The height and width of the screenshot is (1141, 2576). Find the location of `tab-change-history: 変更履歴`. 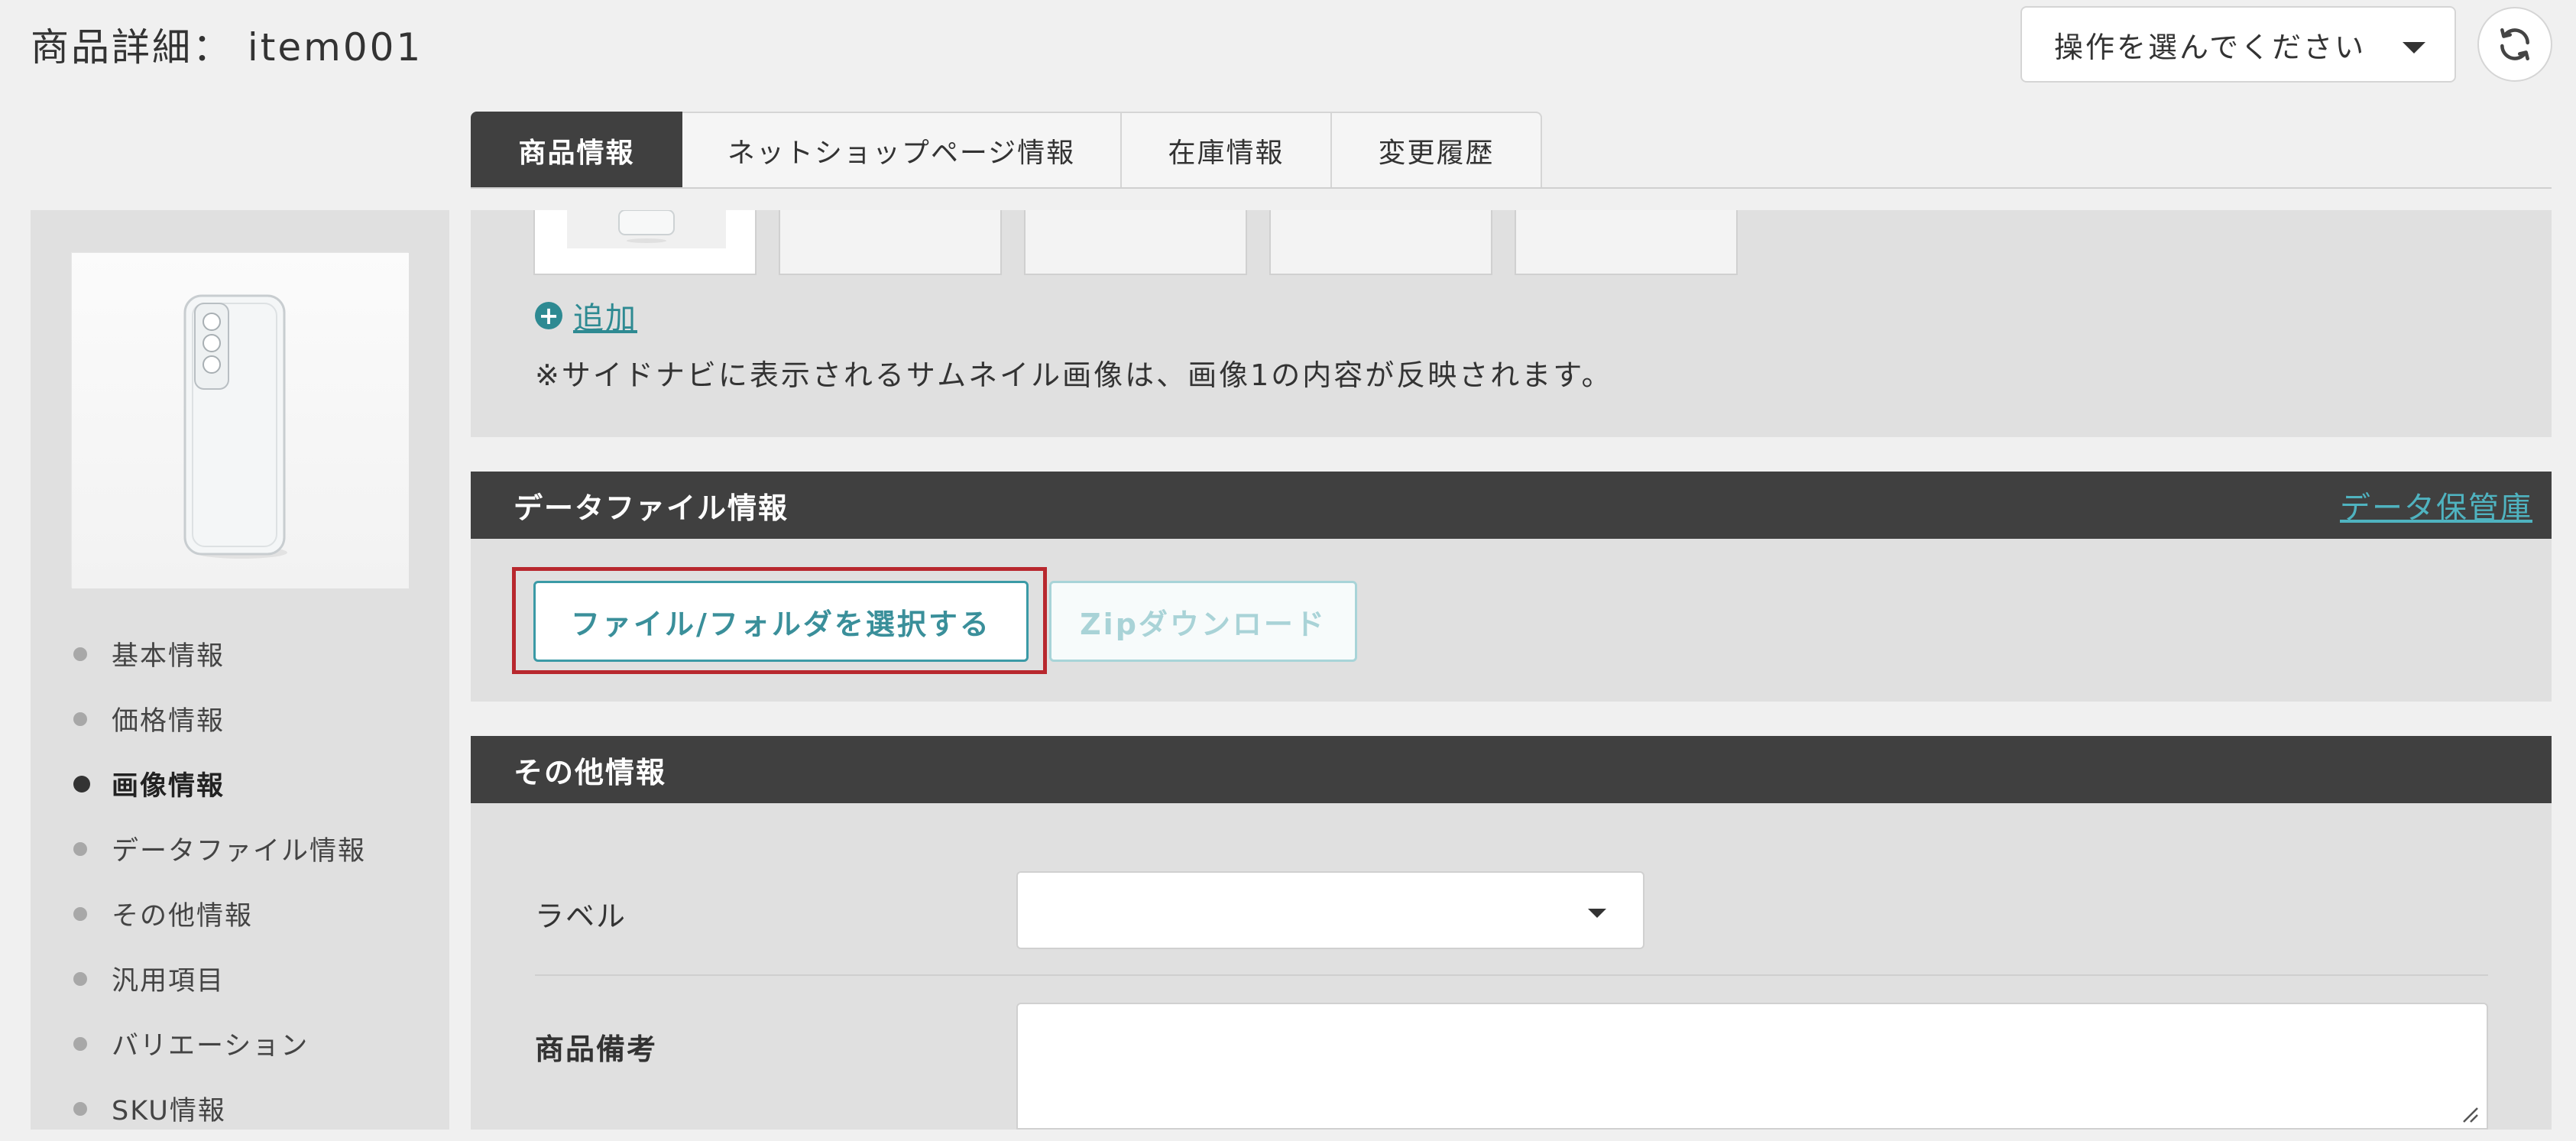

tab-change-history: 変更履歴 is located at coordinates (1437, 150).